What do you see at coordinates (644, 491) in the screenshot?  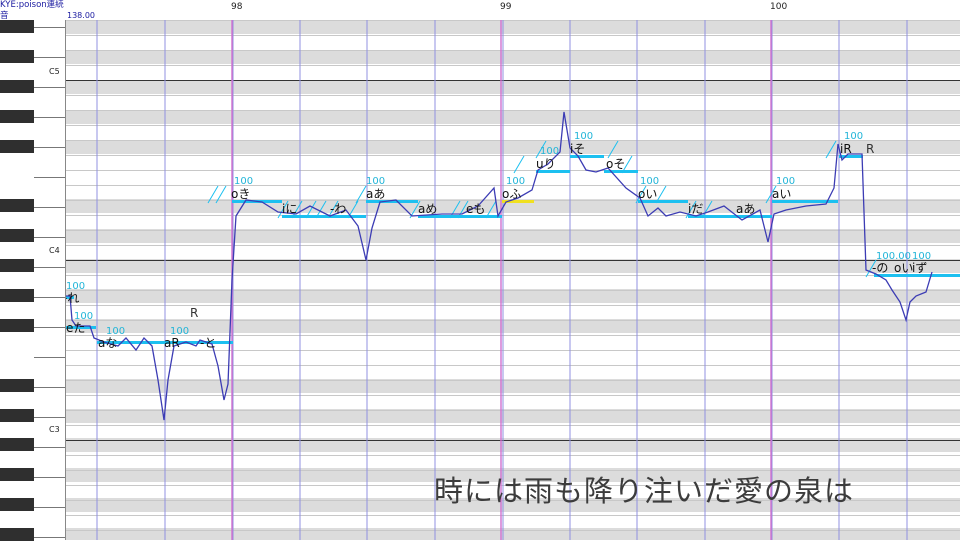 I see `lyric-subtitle: 時には雨も降り注いだ愛の泉は` at bounding box center [644, 491].